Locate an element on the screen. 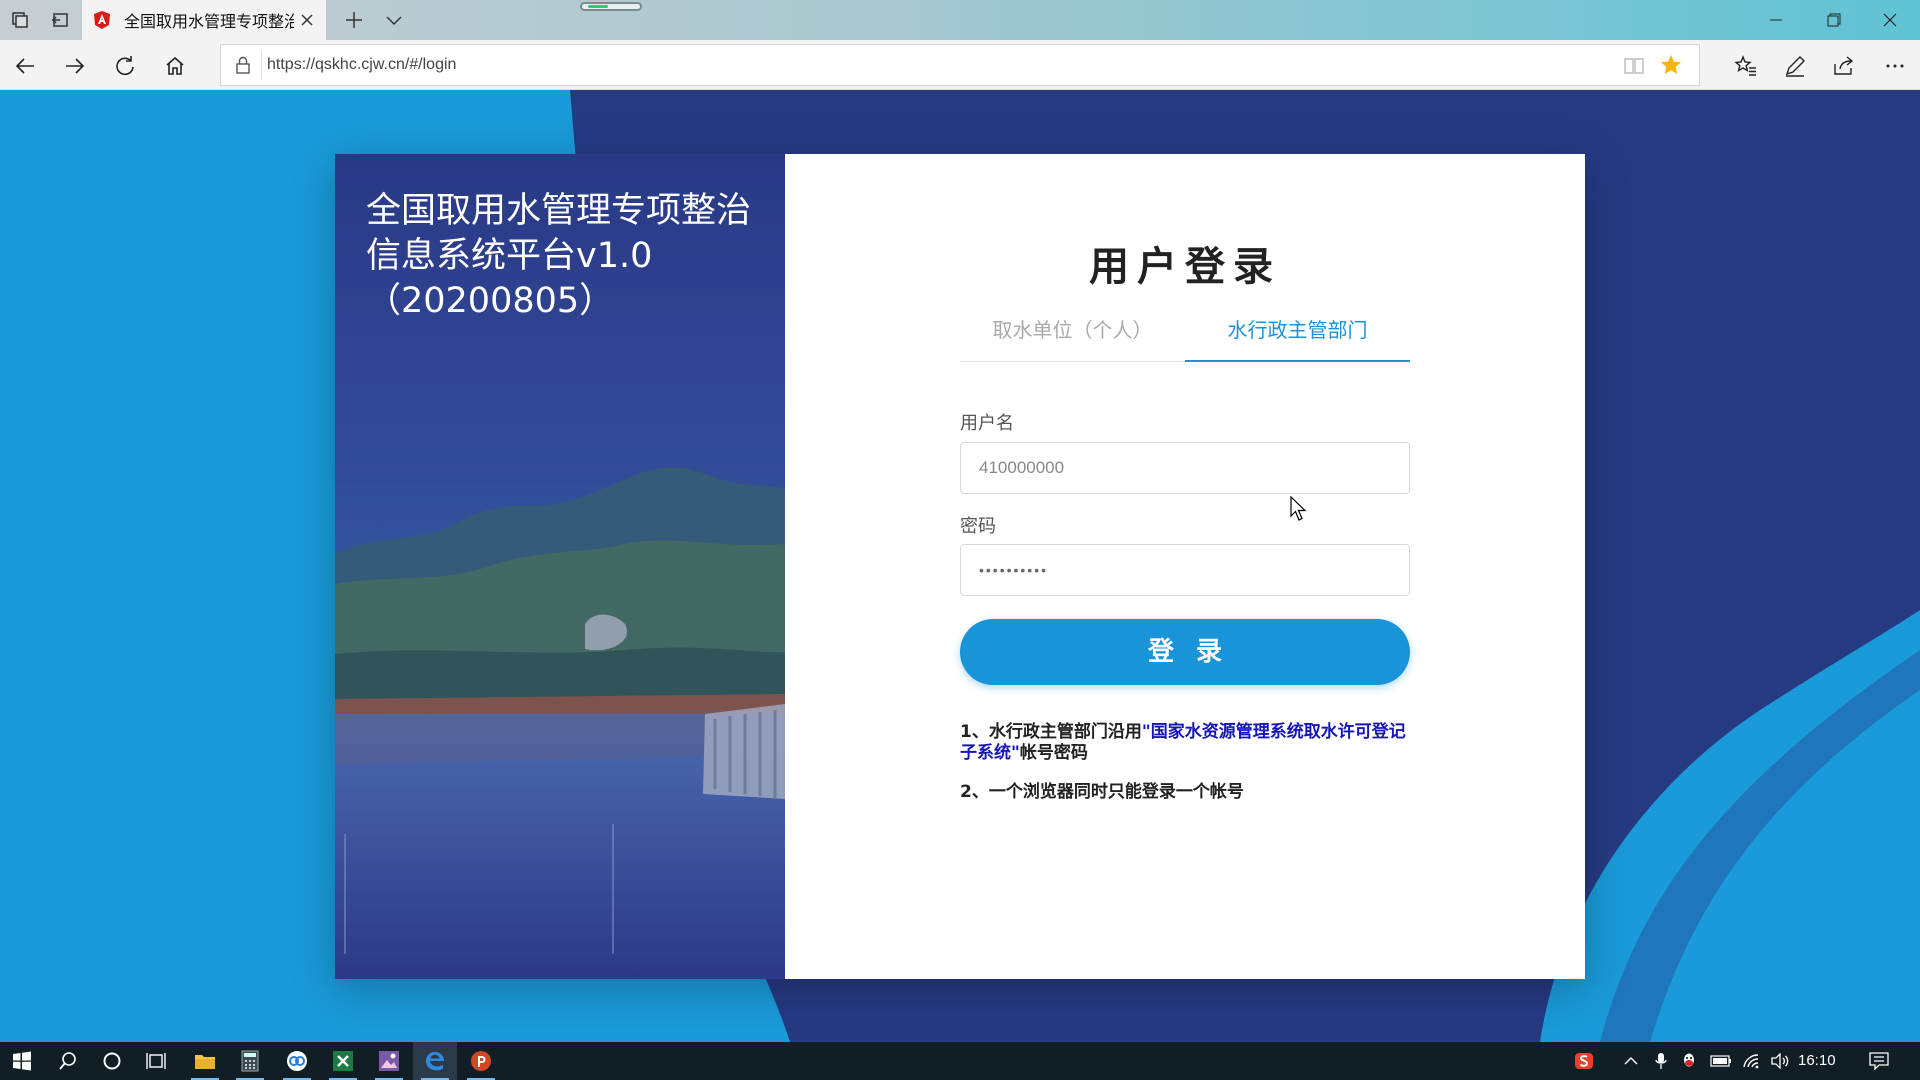 This screenshot has width=1920, height=1080. browser-tab-bar: 全国取用水管理专项整治信息系统平台 is located at coordinates (960, 20).